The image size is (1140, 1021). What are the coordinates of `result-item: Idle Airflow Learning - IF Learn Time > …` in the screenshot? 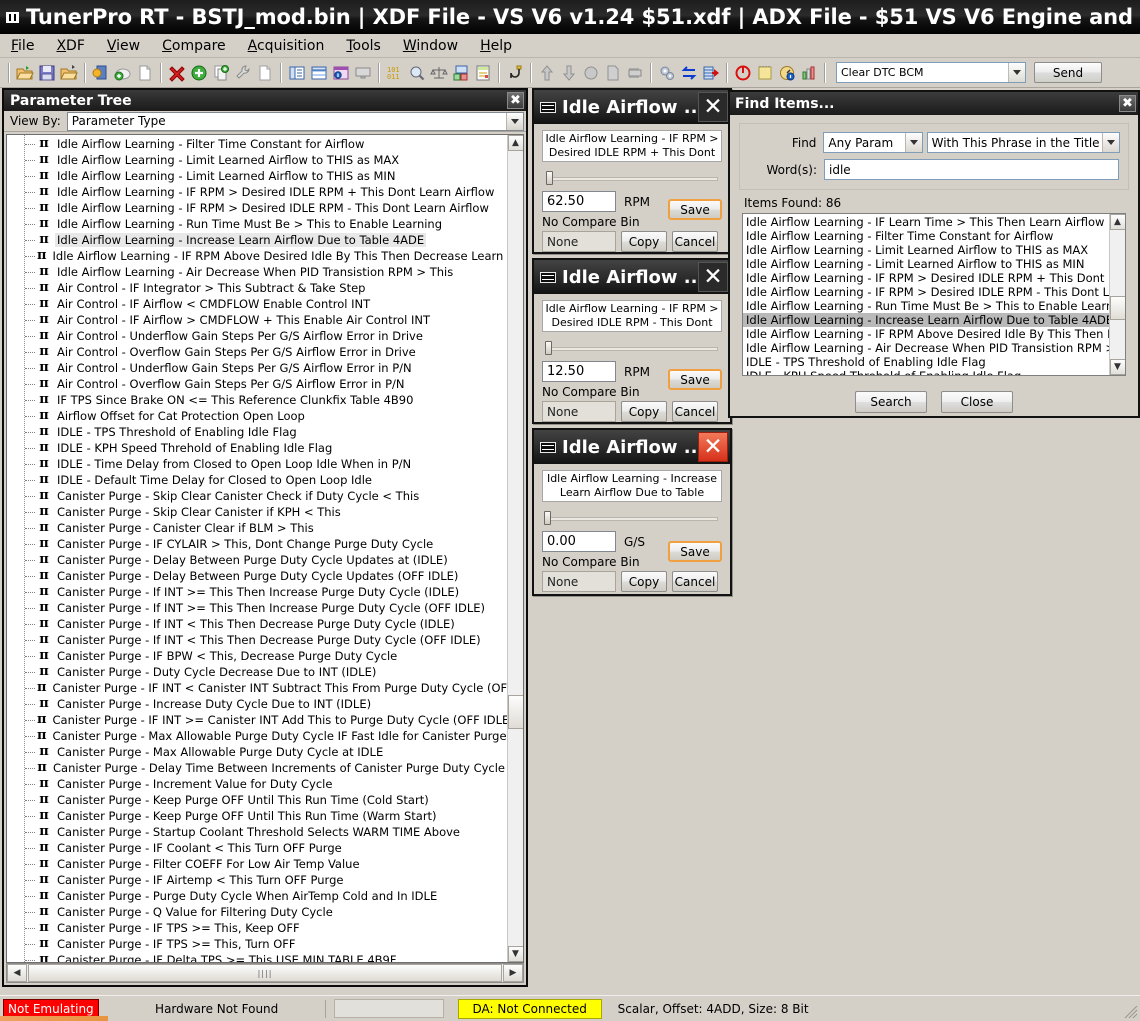 It's located at (926, 222).